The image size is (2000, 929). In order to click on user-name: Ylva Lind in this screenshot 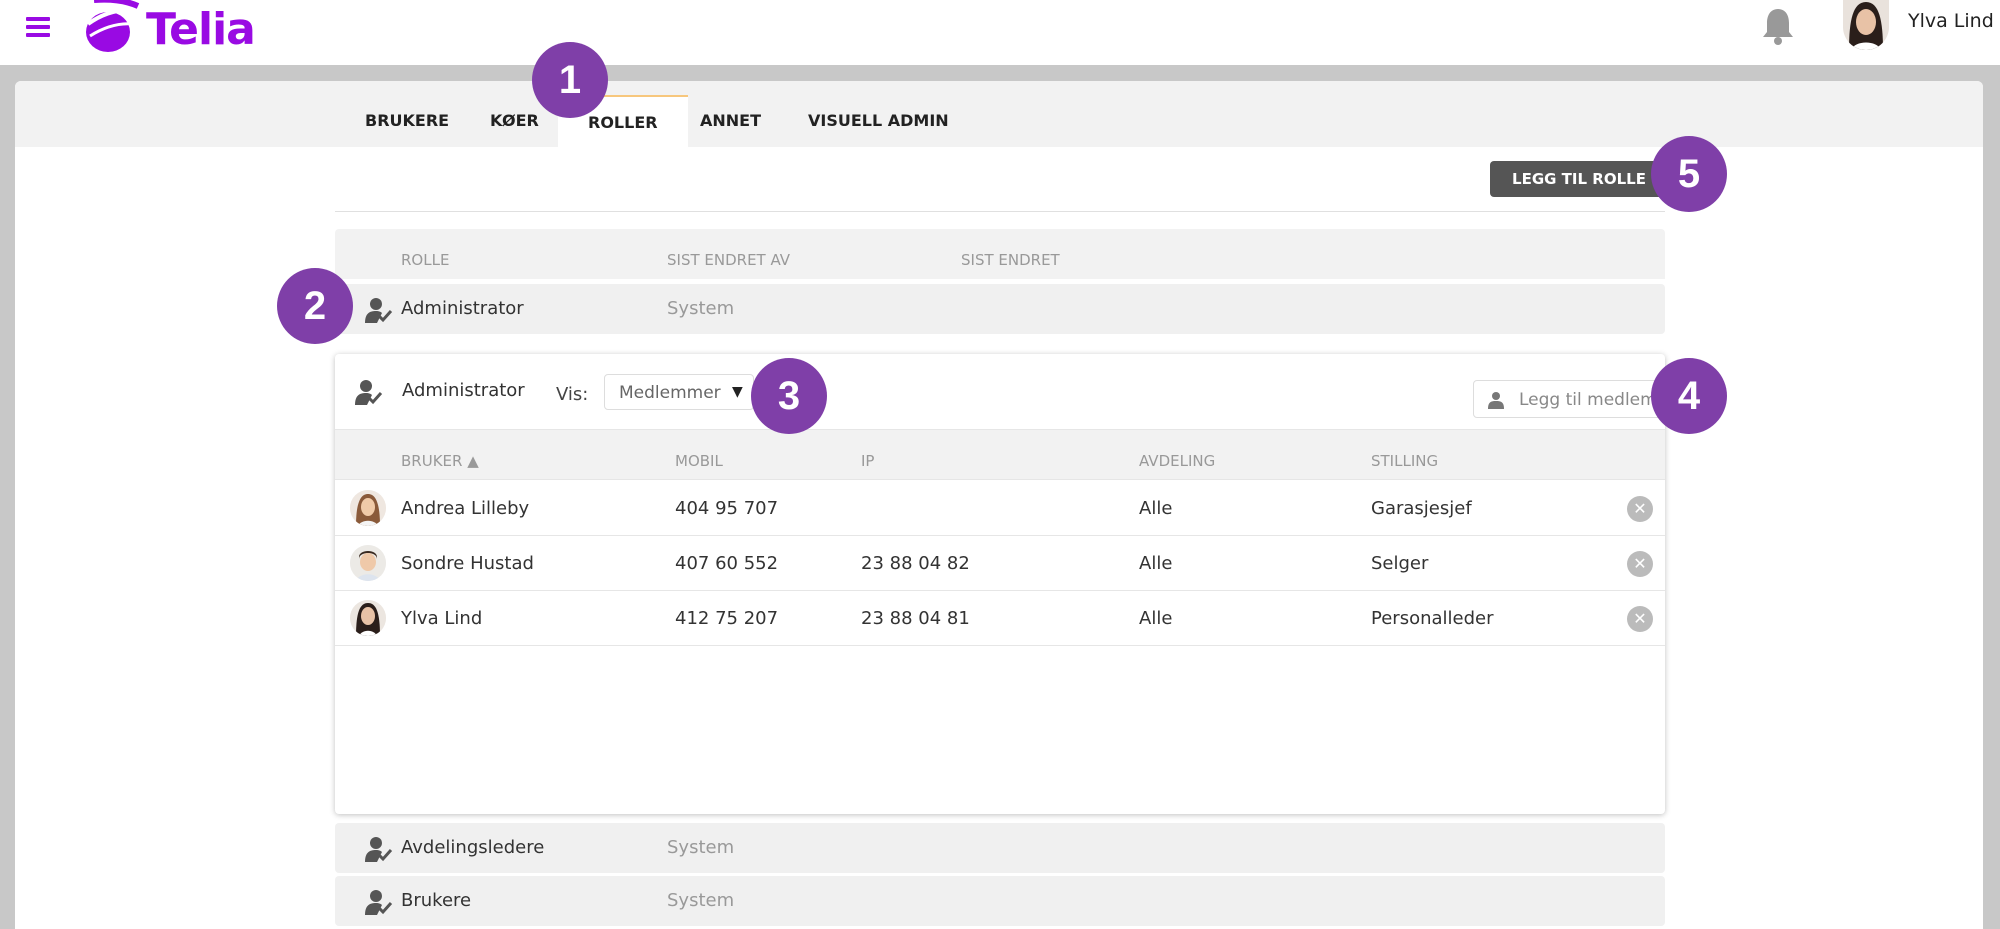, I will do `click(1951, 21)`.